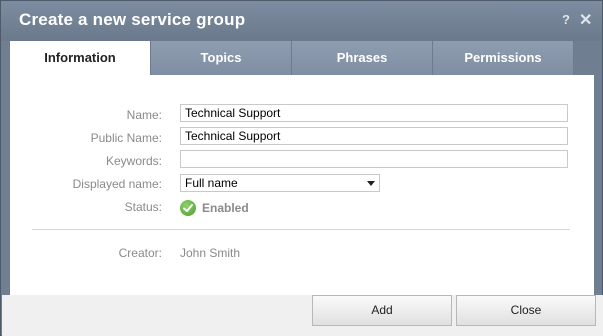 This screenshot has width=603, height=336. What do you see at coordinates (126, 138) in the screenshot?
I see `public-name-label: Public Name:` at bounding box center [126, 138].